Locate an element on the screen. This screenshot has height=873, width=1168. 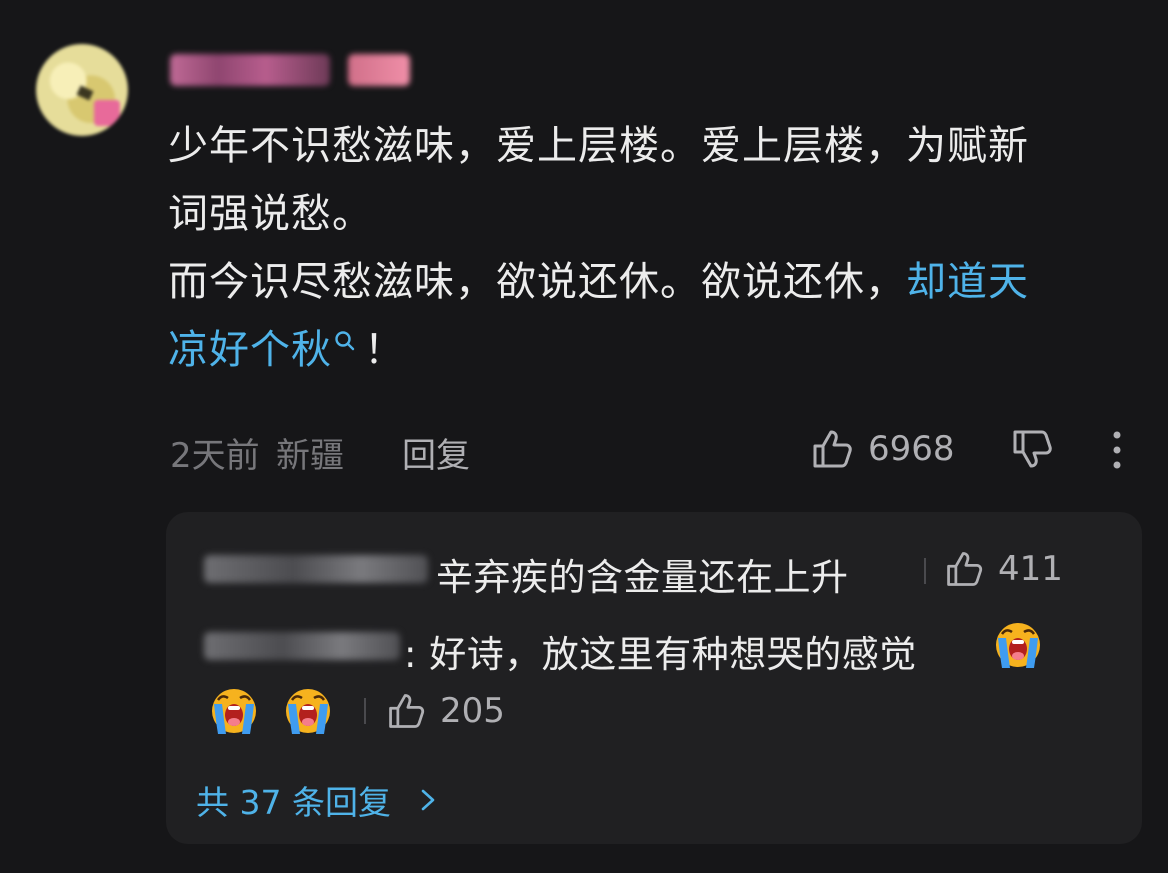
reply-button: 回复 is located at coordinates (436, 452).